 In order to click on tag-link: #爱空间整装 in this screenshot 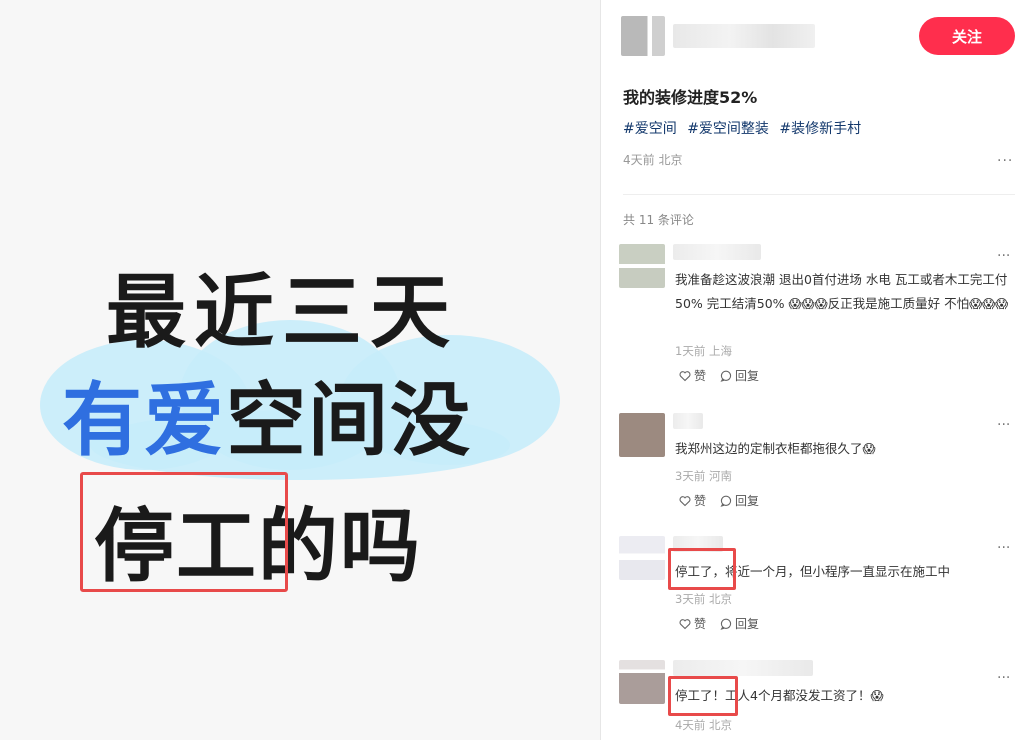, I will do `click(728, 129)`.